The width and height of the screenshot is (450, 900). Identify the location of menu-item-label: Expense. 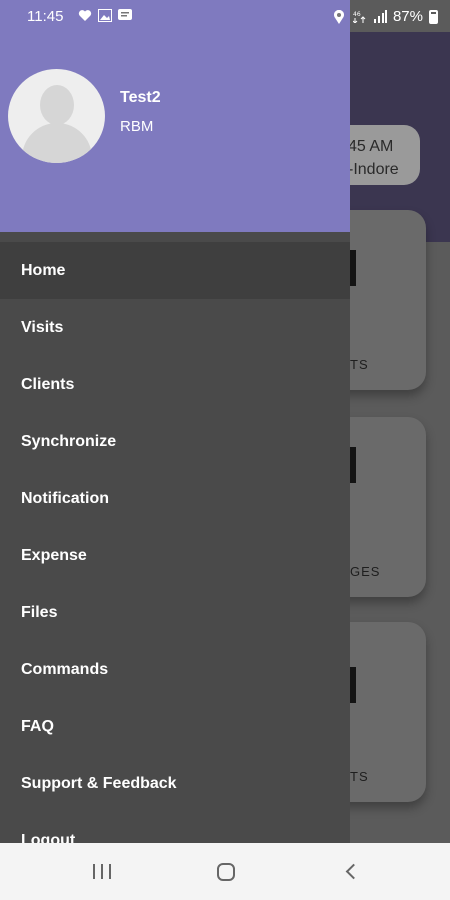
(54, 555).